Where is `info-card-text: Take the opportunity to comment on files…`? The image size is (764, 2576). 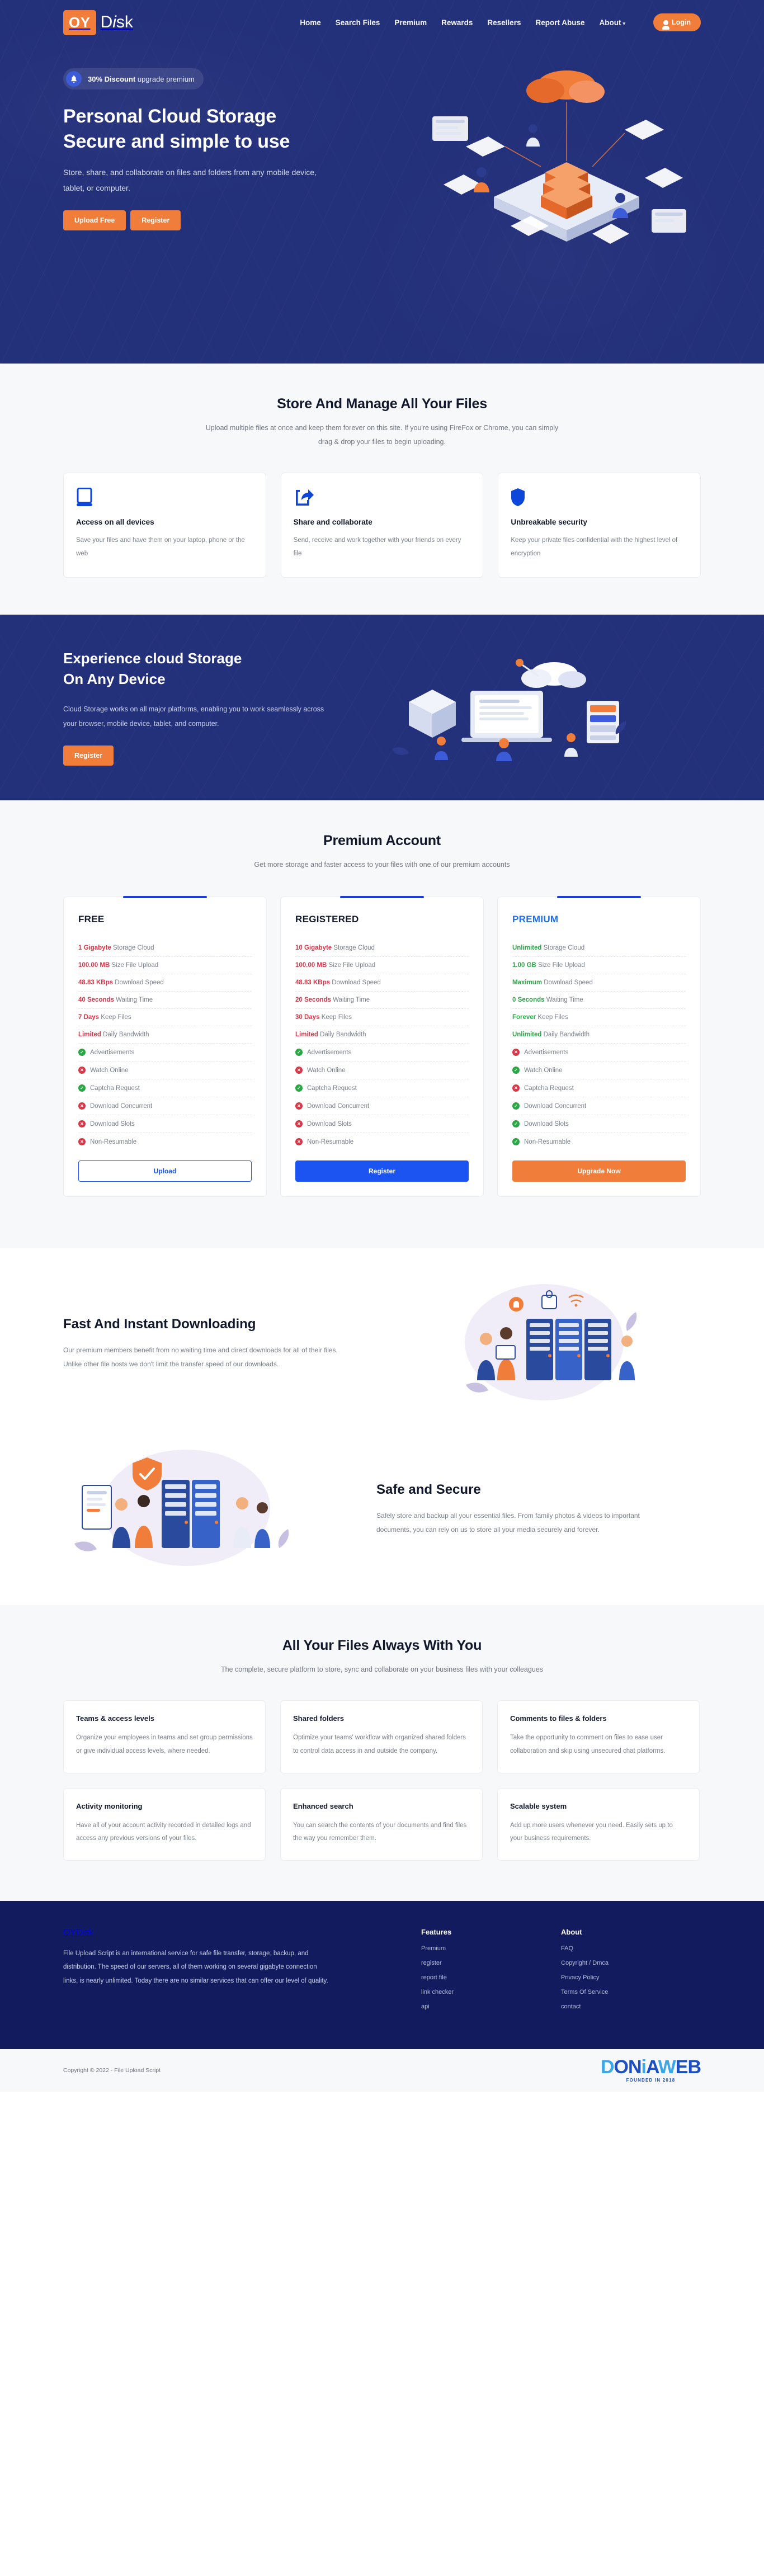
info-card-text: Take the opportunity to comment on files… is located at coordinates (588, 1744).